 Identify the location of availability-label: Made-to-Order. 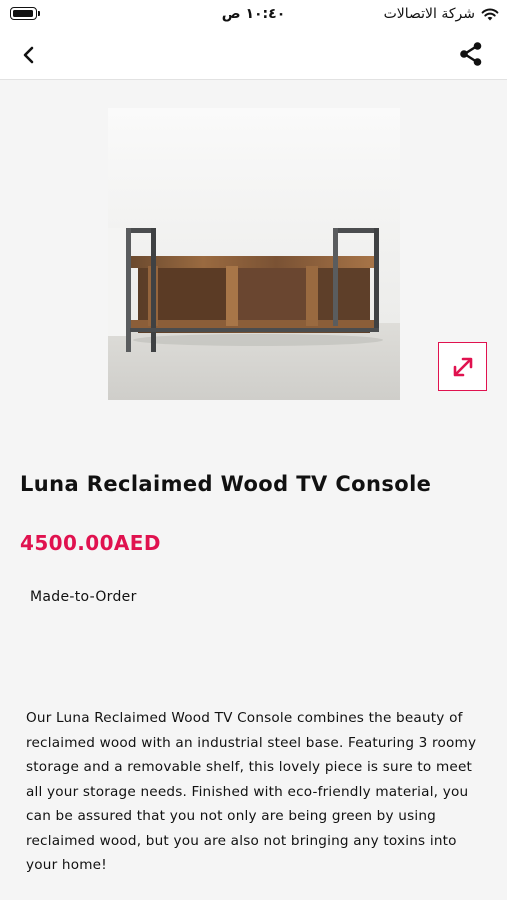
(83, 597).